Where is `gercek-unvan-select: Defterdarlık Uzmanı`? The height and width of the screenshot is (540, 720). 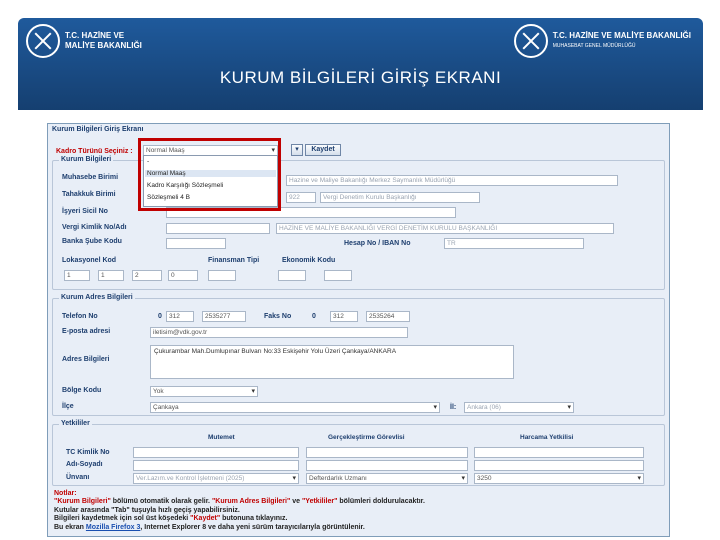
gercek-unvan-select: Defterdarlık Uzmanı is located at coordinates (387, 478).